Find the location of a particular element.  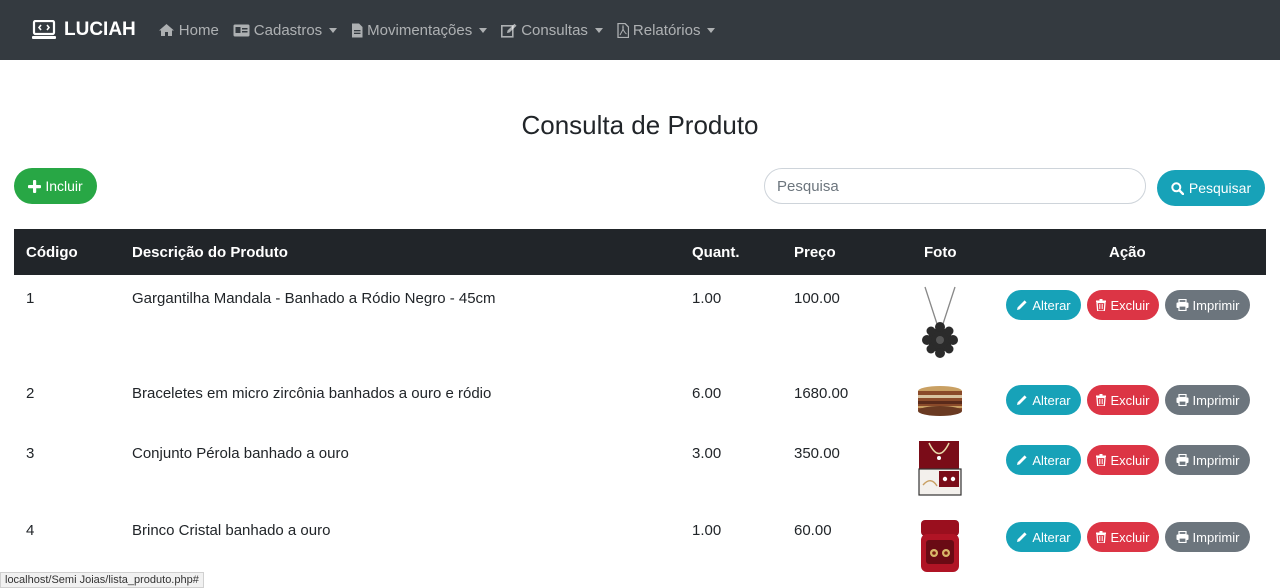

nav-cadastros: Cadastros is located at coordinates (285, 30).